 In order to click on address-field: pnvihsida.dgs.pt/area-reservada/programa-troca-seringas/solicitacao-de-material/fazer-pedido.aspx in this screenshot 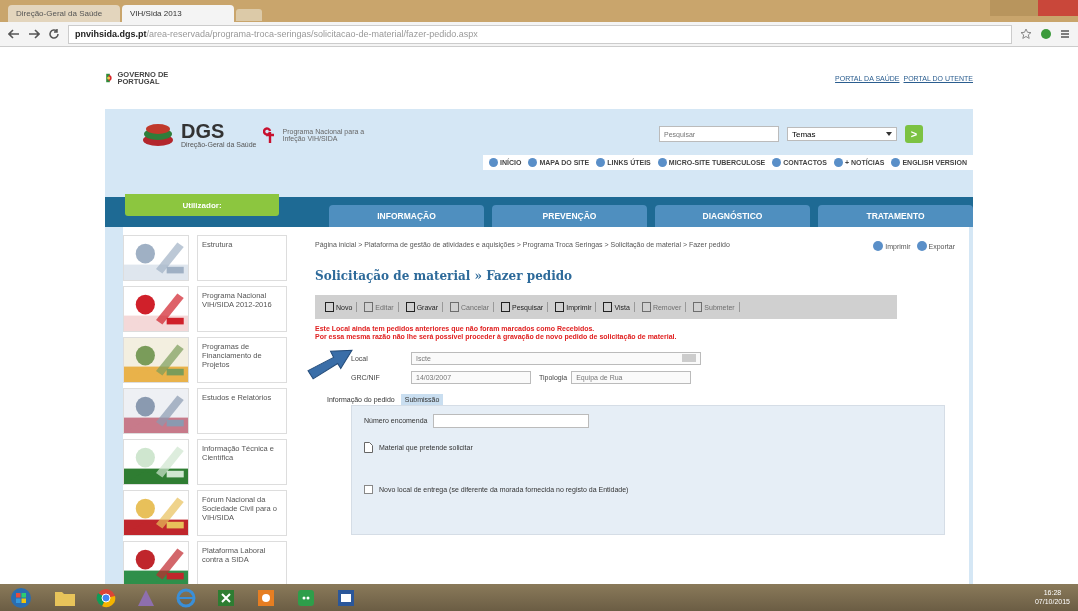, I will do `click(540, 34)`.